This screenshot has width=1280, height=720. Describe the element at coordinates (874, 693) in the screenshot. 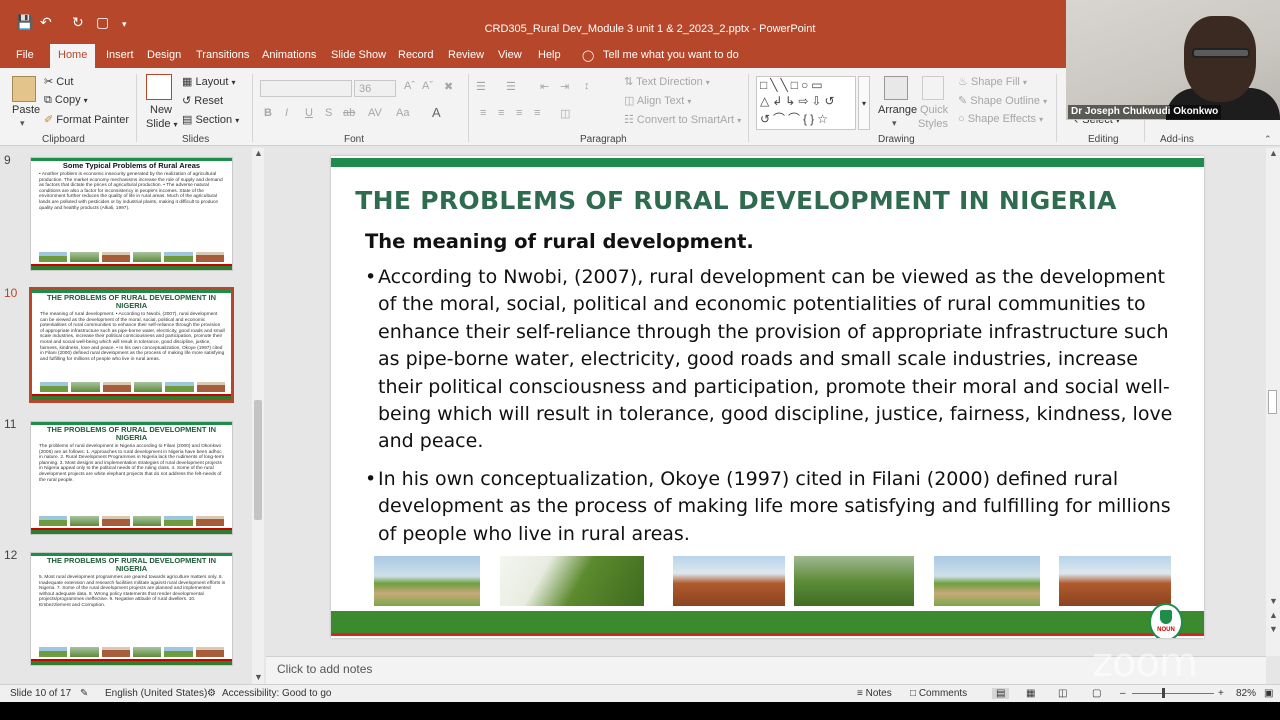

I see `notes-toggle: ≡ Notes` at that location.